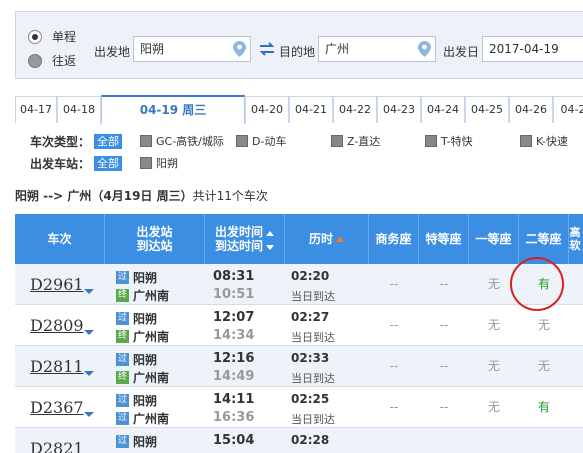  Describe the element at coordinates (108, 163) in the screenshot. I see `station-all-button: 全部` at that location.